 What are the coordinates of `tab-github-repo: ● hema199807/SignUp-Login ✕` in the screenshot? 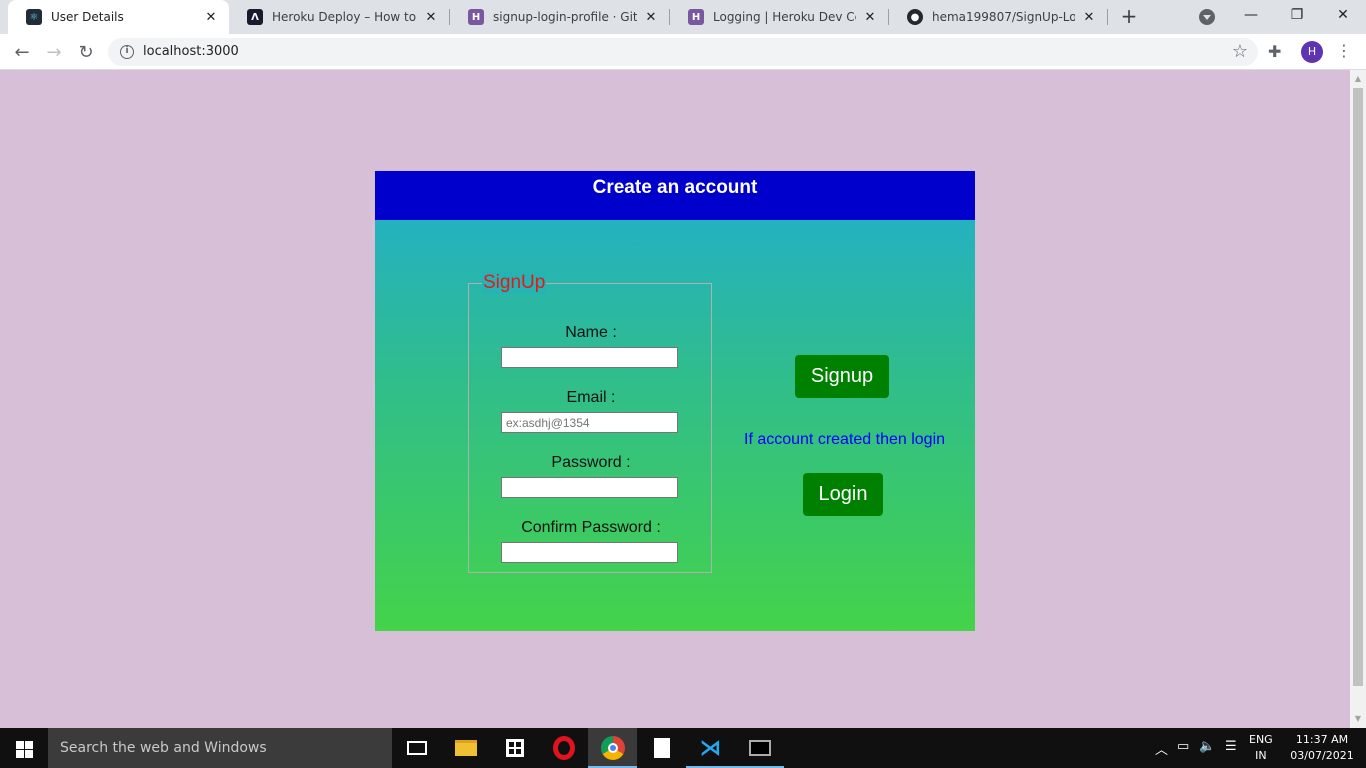 It's located at (998, 17).